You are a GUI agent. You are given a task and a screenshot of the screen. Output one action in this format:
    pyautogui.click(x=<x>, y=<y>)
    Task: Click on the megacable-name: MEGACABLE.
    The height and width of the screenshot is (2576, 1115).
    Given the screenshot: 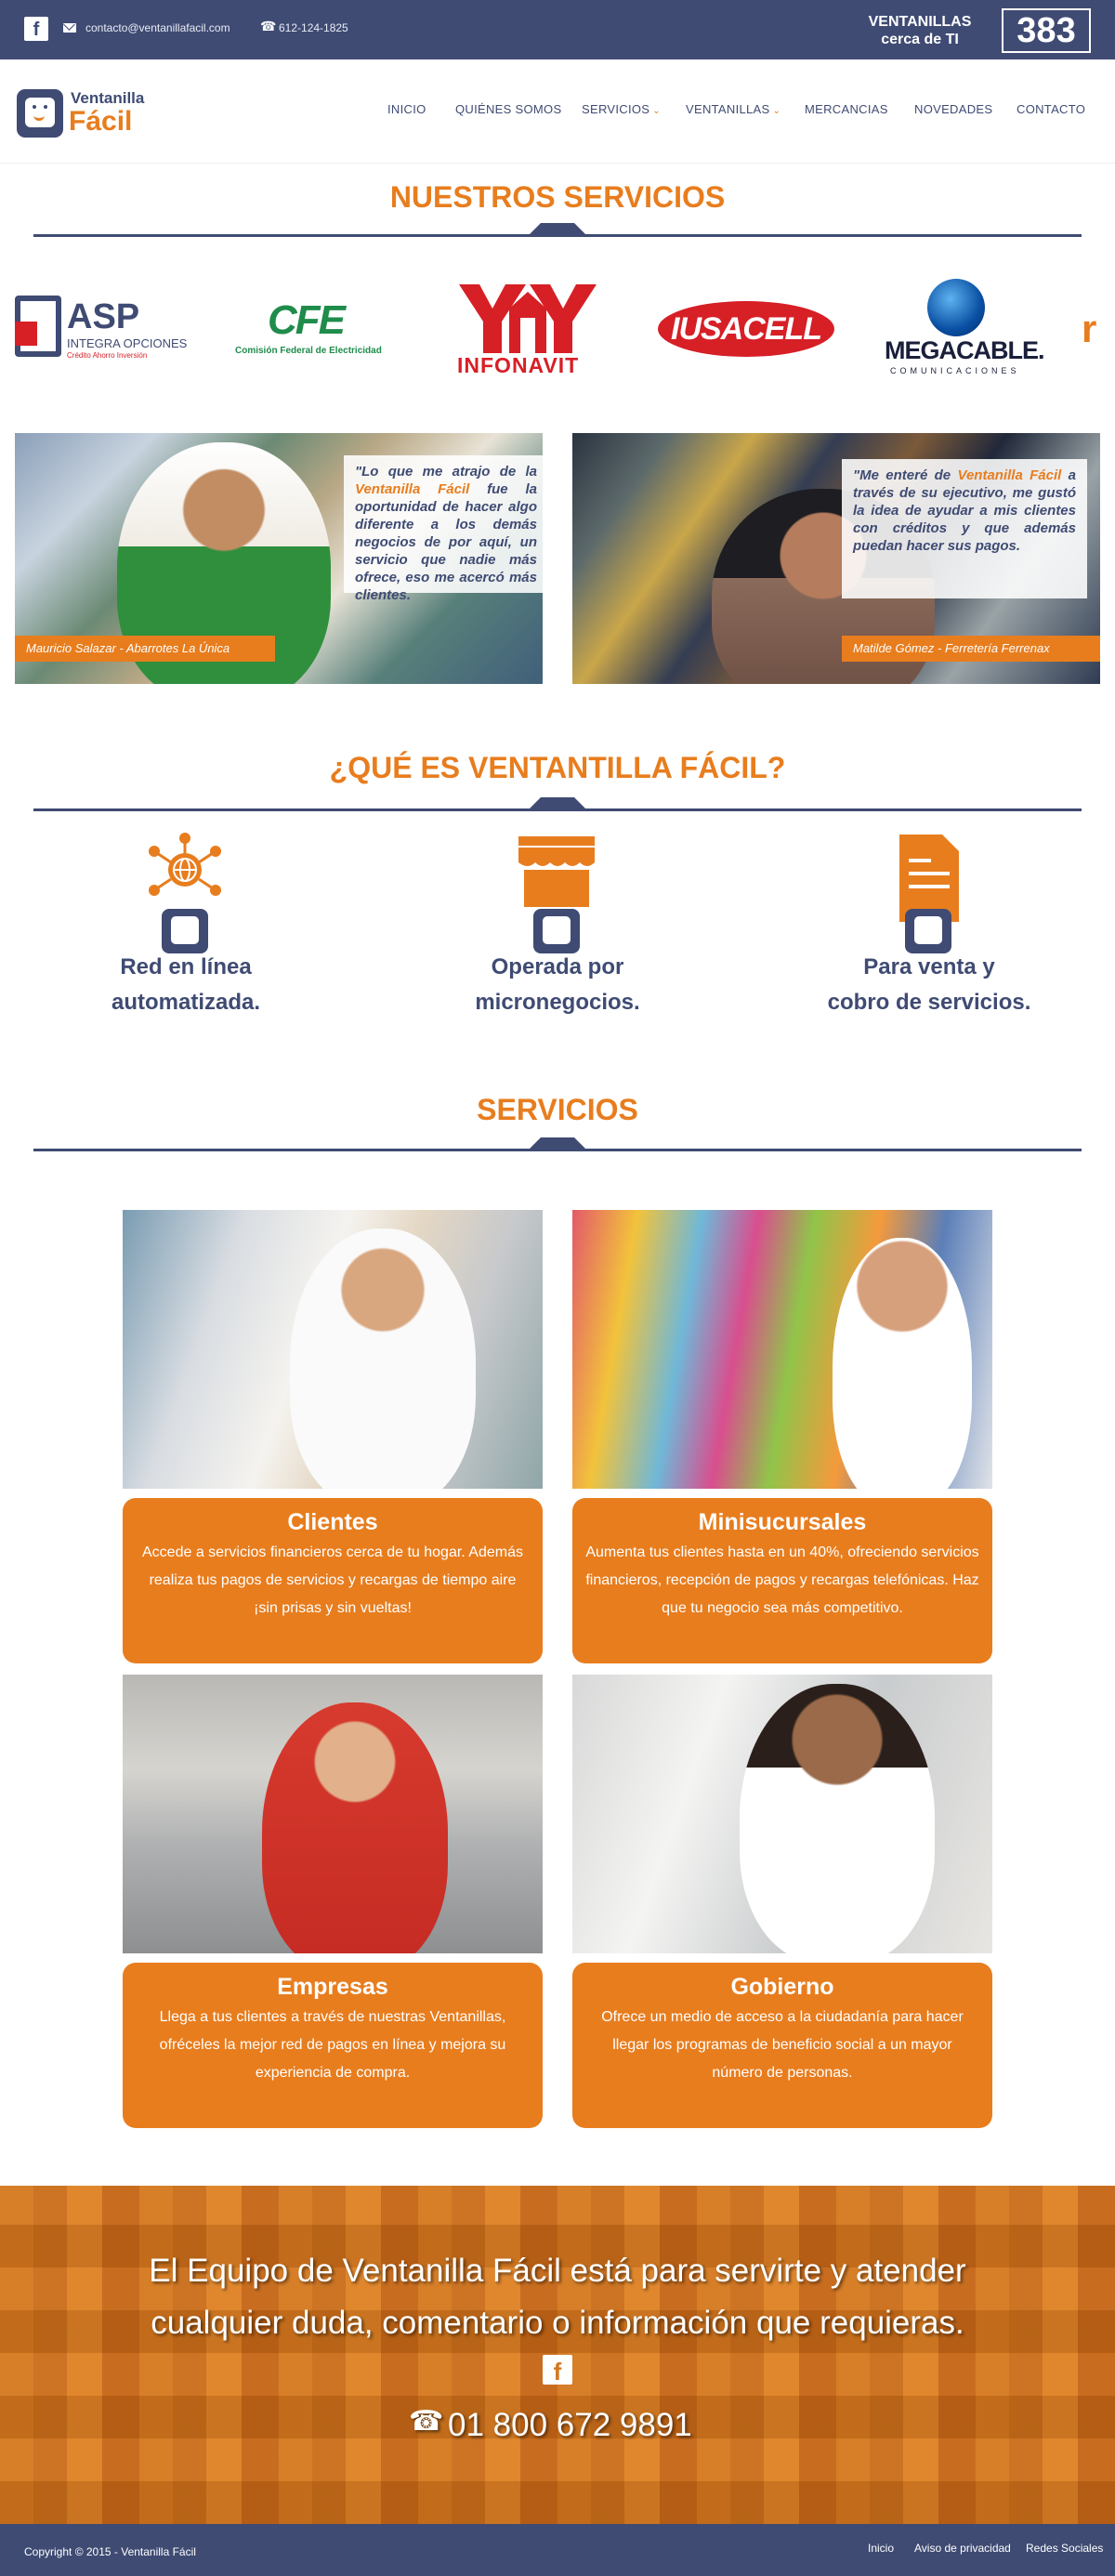 What is the action you would take?
    pyautogui.click(x=965, y=350)
    